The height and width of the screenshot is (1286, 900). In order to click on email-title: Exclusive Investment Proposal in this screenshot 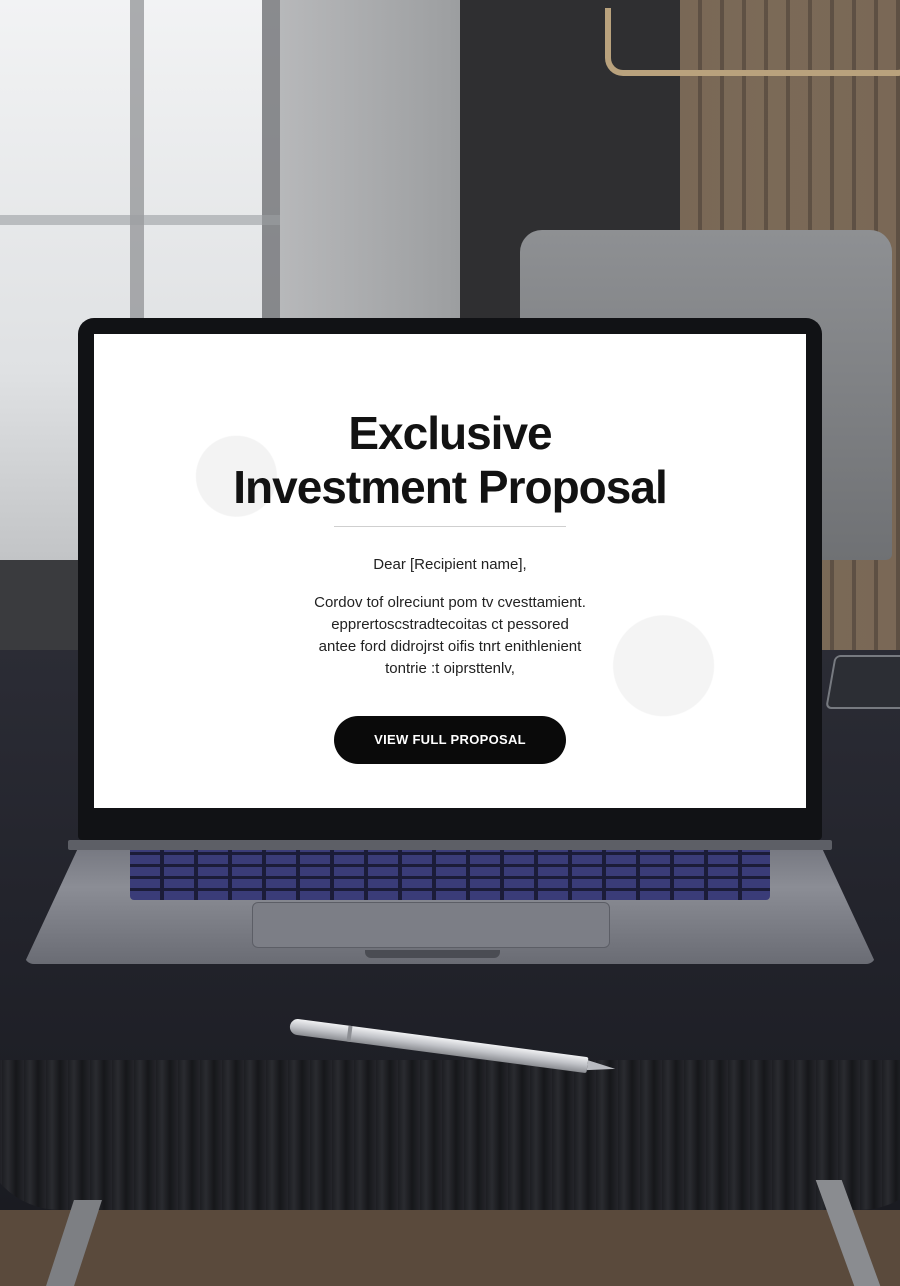, I will do `click(450, 460)`.